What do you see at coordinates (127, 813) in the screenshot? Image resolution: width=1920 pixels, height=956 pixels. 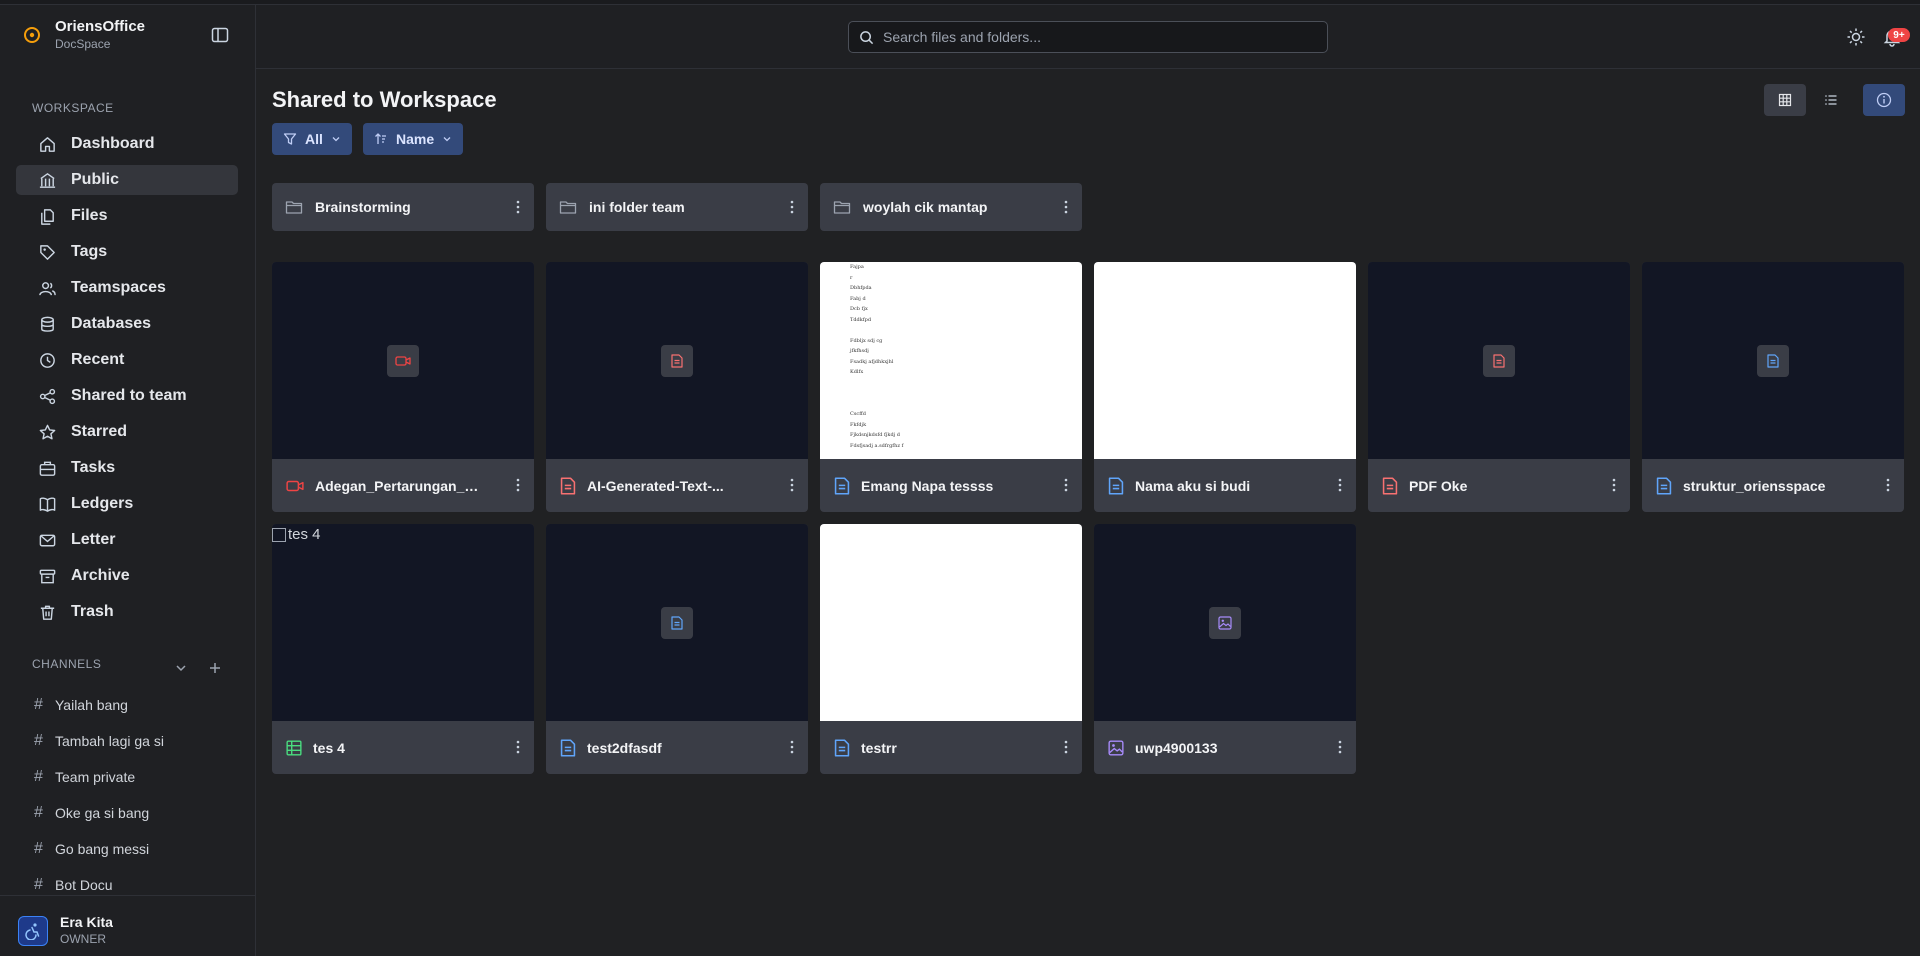 I see `channel-item: # Oke ga si bang` at bounding box center [127, 813].